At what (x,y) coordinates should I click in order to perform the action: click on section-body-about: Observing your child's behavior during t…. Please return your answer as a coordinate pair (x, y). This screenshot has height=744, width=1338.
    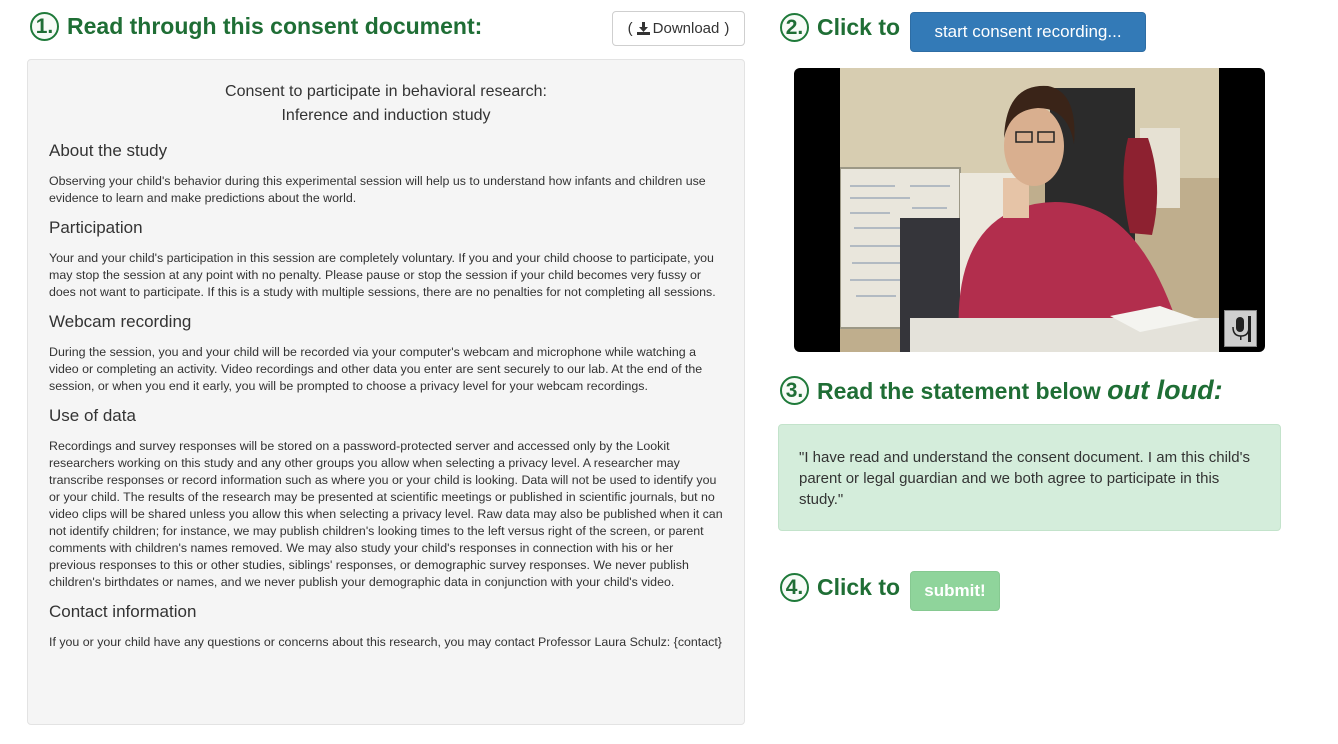
    Looking at the image, I should click on (377, 189).